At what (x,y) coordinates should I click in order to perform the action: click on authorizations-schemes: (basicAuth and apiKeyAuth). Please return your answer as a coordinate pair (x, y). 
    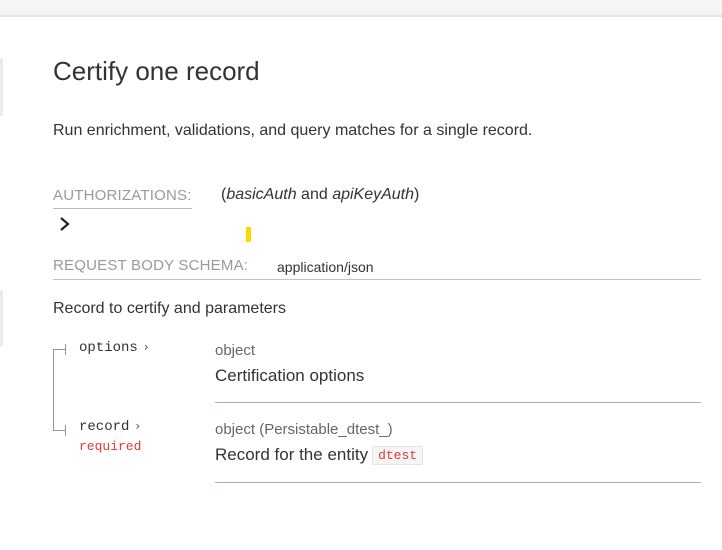
    Looking at the image, I should click on (320, 195).